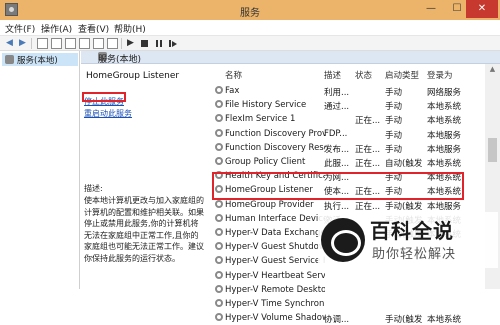  I want to click on title-bar: 服务 — ☐ ✕, so click(250, 10).